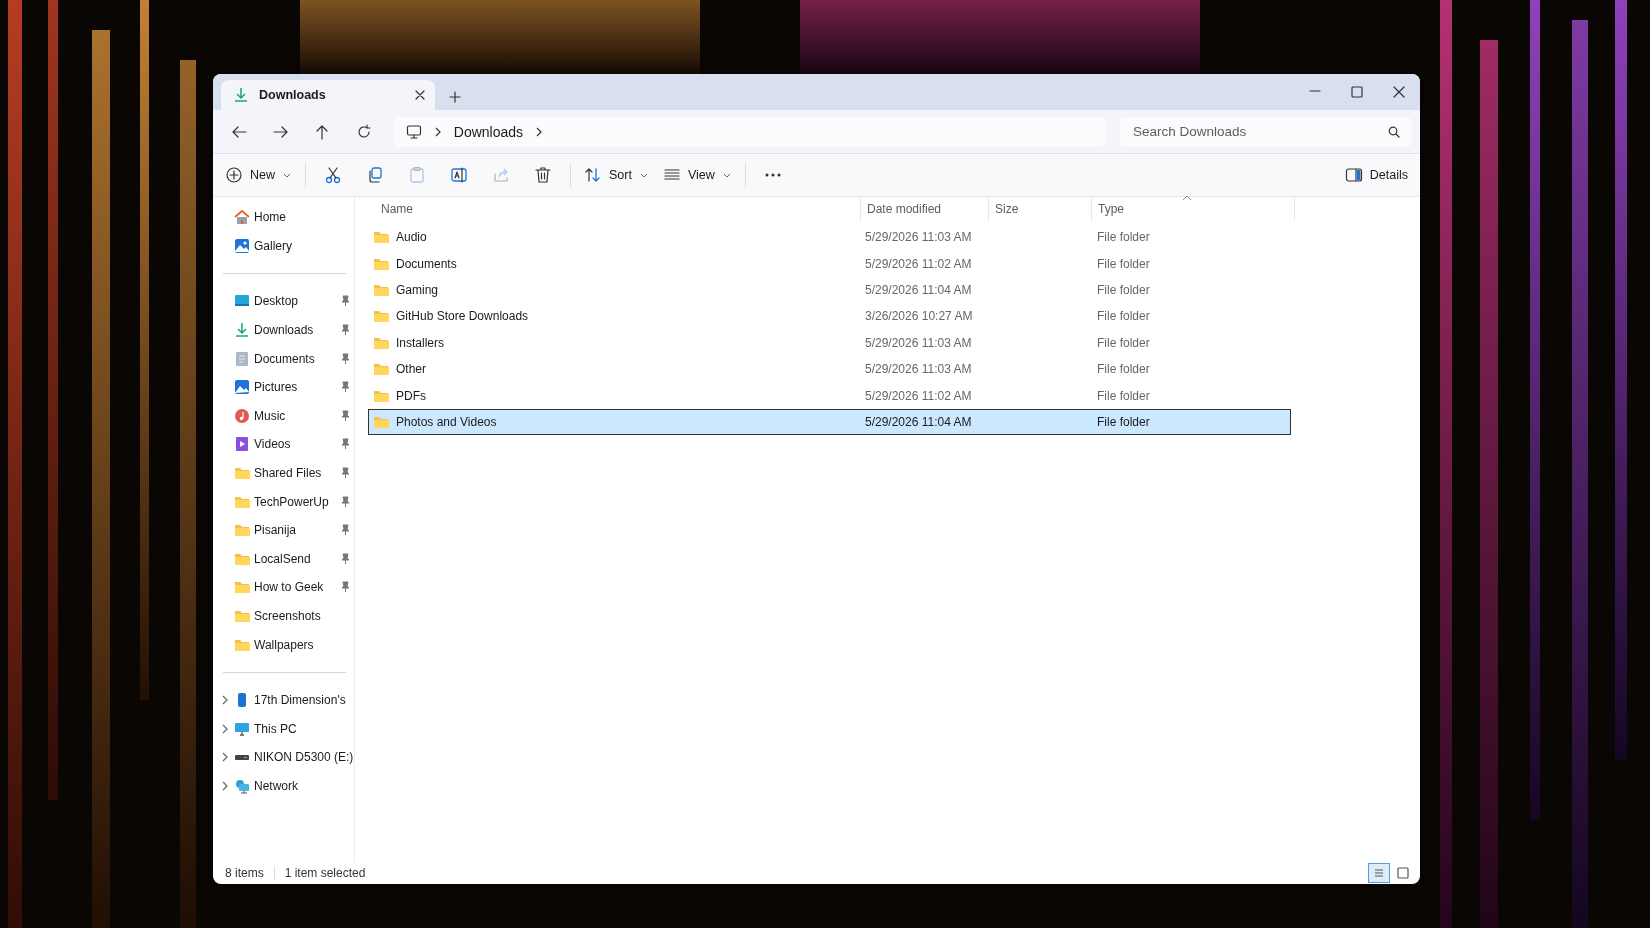 The height and width of the screenshot is (928, 1650). Describe the element at coordinates (283, 644) in the screenshot. I see `sidebar-item: Wallpapers` at that location.